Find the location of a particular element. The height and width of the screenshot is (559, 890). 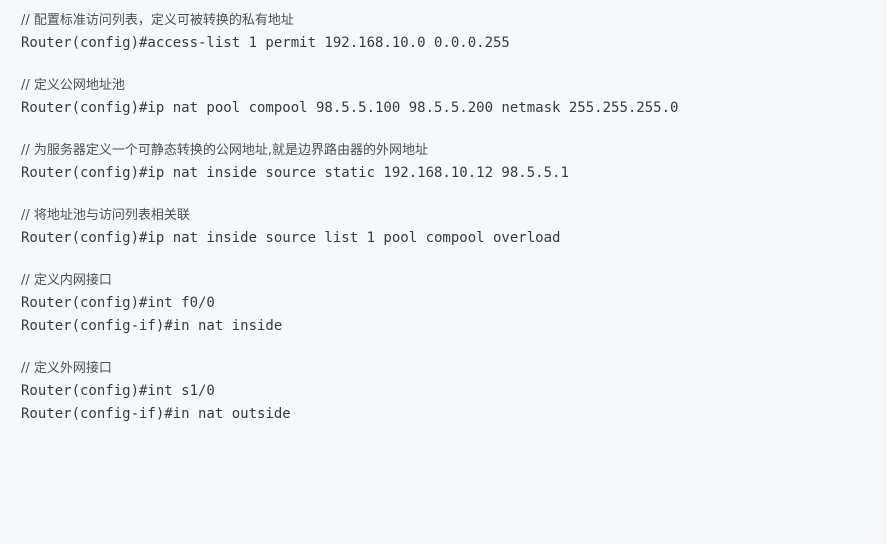

code-line: // 配置标准访问列表，定义可被转换的私有地址 is located at coordinates (157, 20).